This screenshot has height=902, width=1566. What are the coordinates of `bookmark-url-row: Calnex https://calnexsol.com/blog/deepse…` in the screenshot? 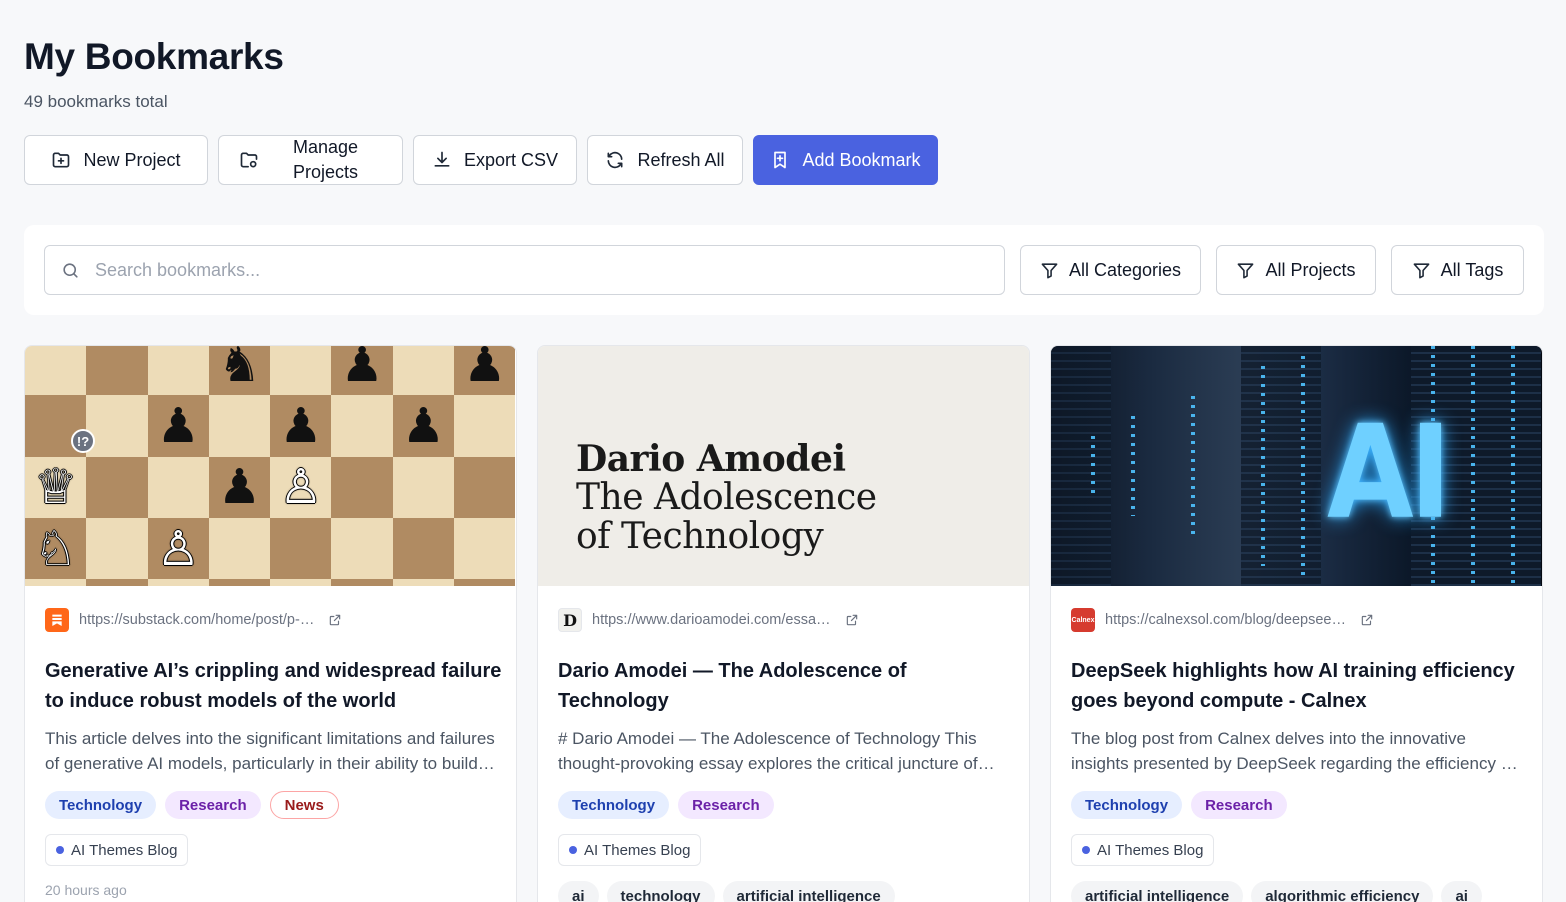 It's located at (1222, 620).